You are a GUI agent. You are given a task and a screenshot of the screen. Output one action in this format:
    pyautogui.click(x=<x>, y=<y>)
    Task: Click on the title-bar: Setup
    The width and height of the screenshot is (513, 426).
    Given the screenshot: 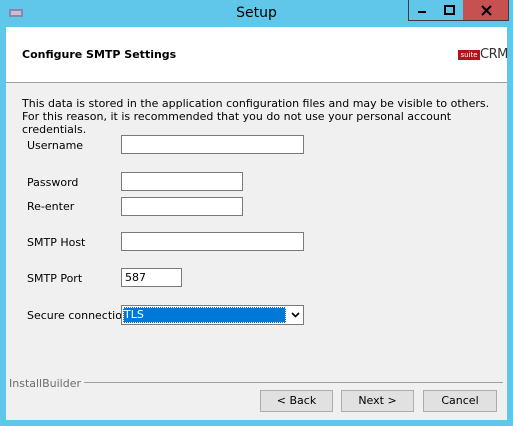 What is the action you would take?
    pyautogui.click(x=256, y=13)
    